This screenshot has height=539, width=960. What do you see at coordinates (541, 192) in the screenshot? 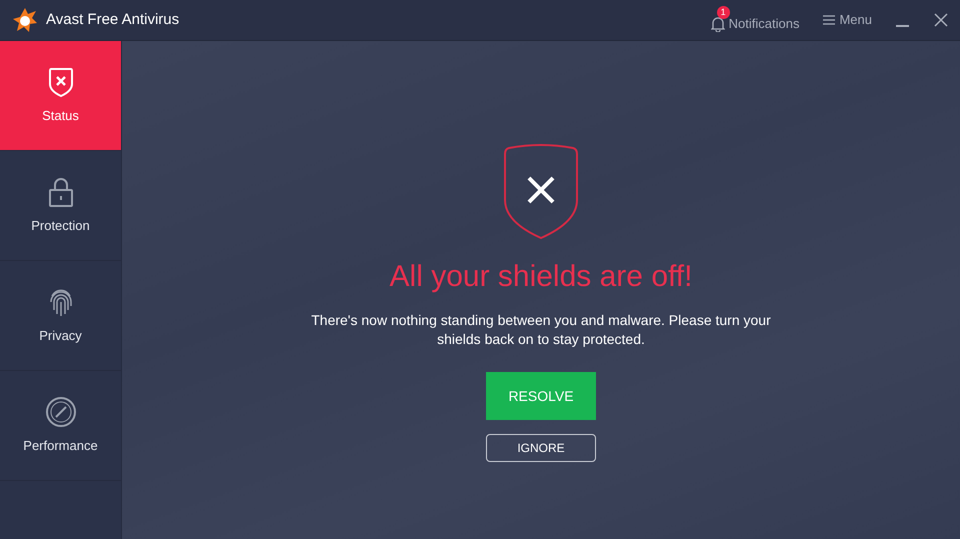
I see `shield-x-icon` at bounding box center [541, 192].